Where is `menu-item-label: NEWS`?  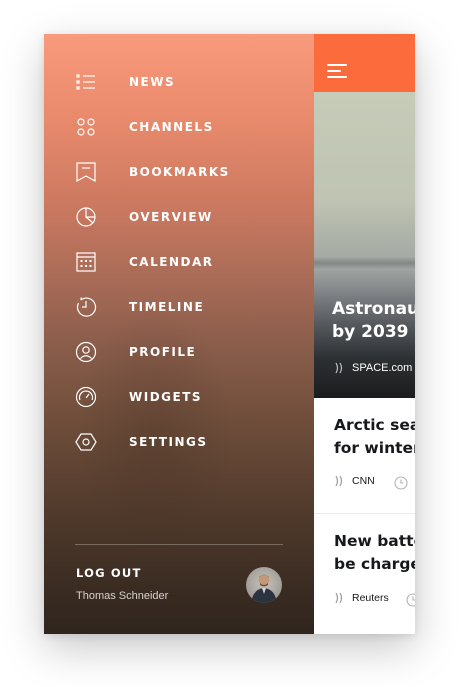
menu-item-label: NEWS is located at coordinates (152, 81).